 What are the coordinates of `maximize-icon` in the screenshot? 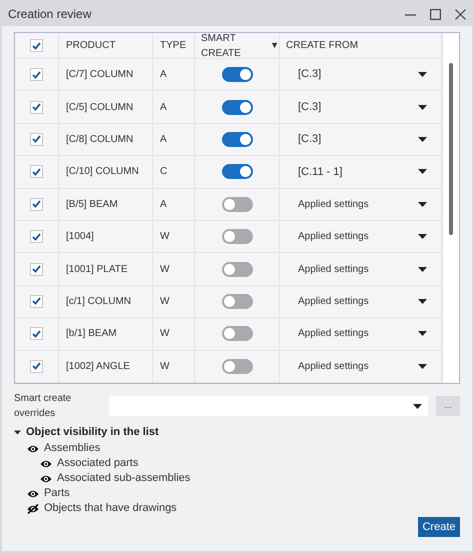 It's located at (435, 14).